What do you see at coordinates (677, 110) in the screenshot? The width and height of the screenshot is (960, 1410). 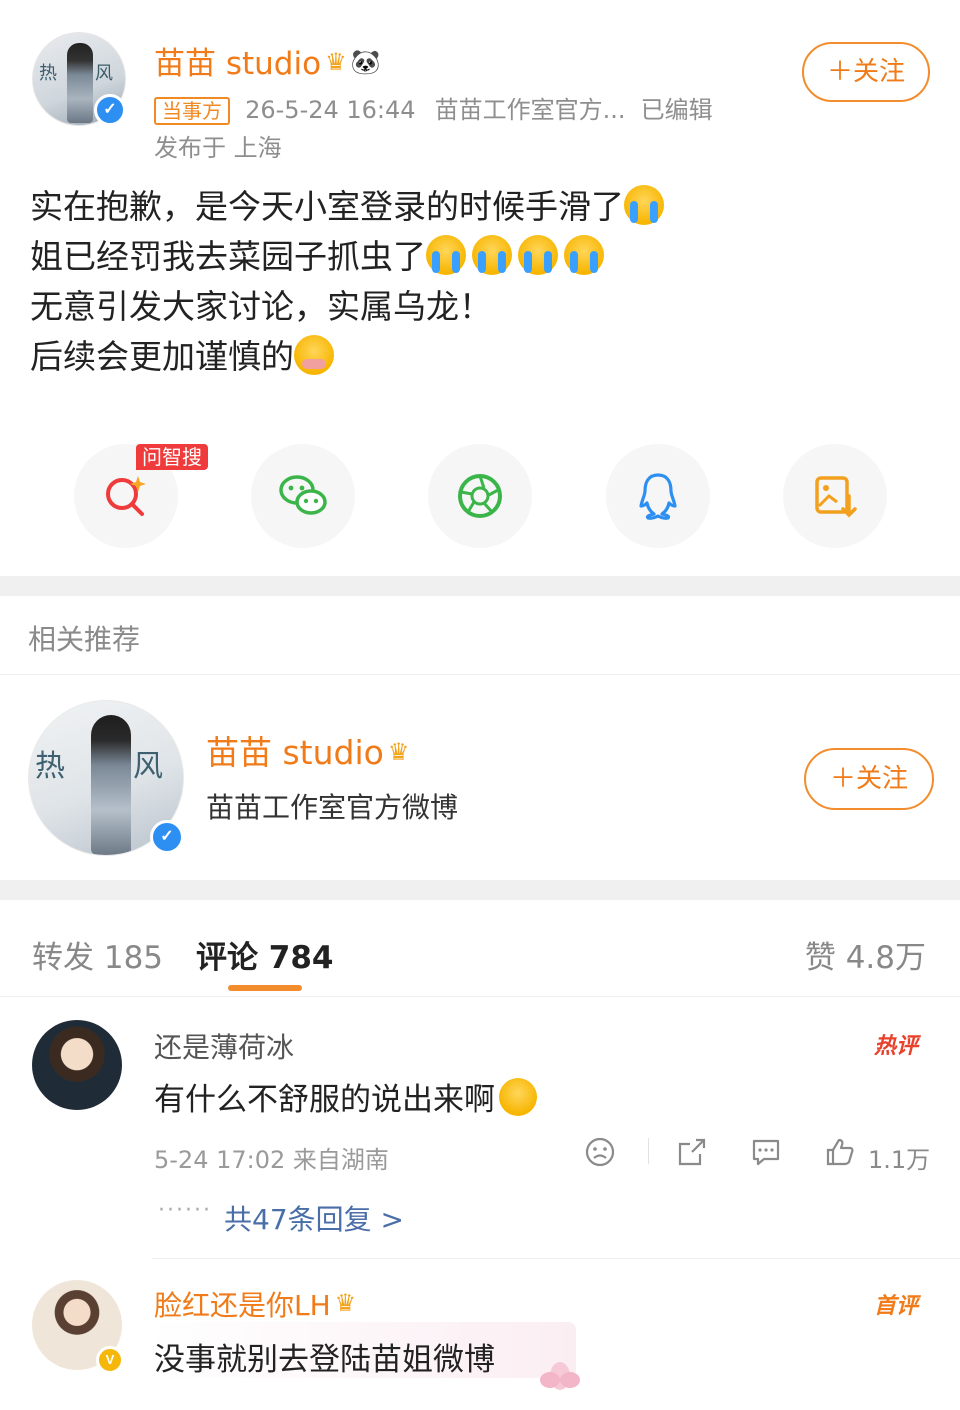 I see `edited-label: 已编辑` at bounding box center [677, 110].